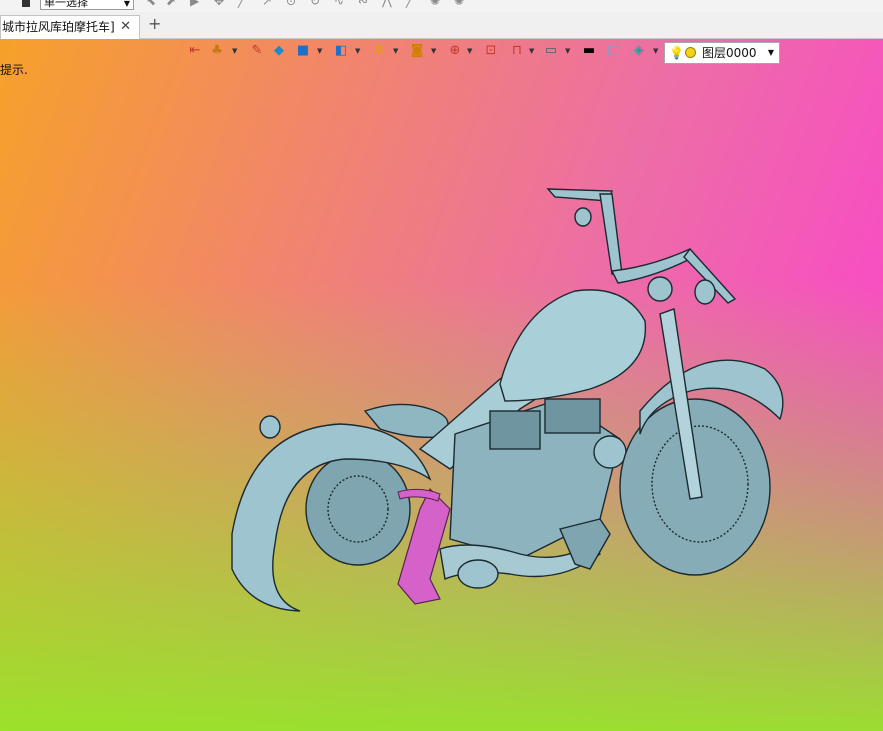 The image size is (883, 731). I want to click on plus-icon: +, so click(154, 24).